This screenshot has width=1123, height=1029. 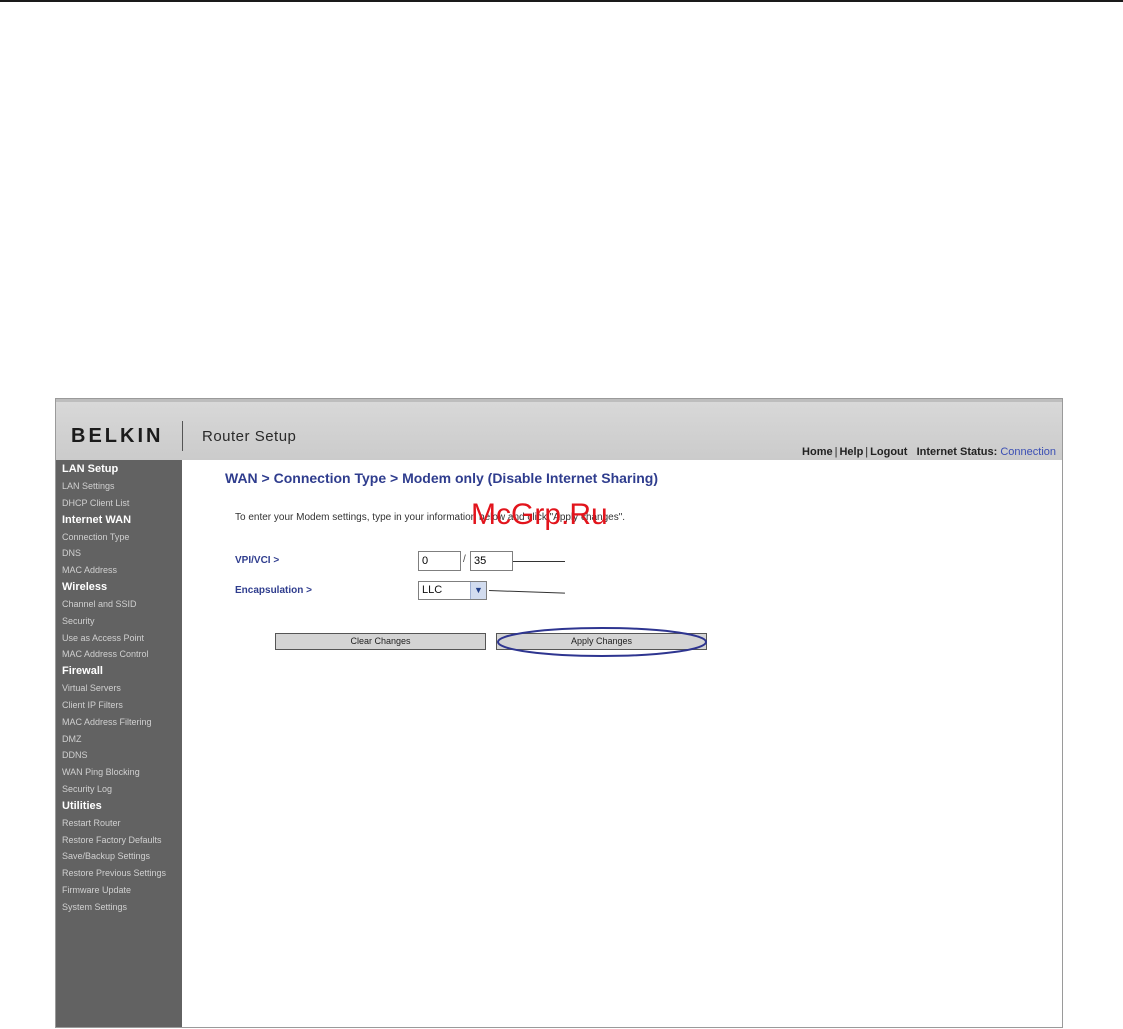 What do you see at coordinates (119, 722) in the screenshot?
I see `sidebar-item-mac-address-filtering: MAC Address Filtering` at bounding box center [119, 722].